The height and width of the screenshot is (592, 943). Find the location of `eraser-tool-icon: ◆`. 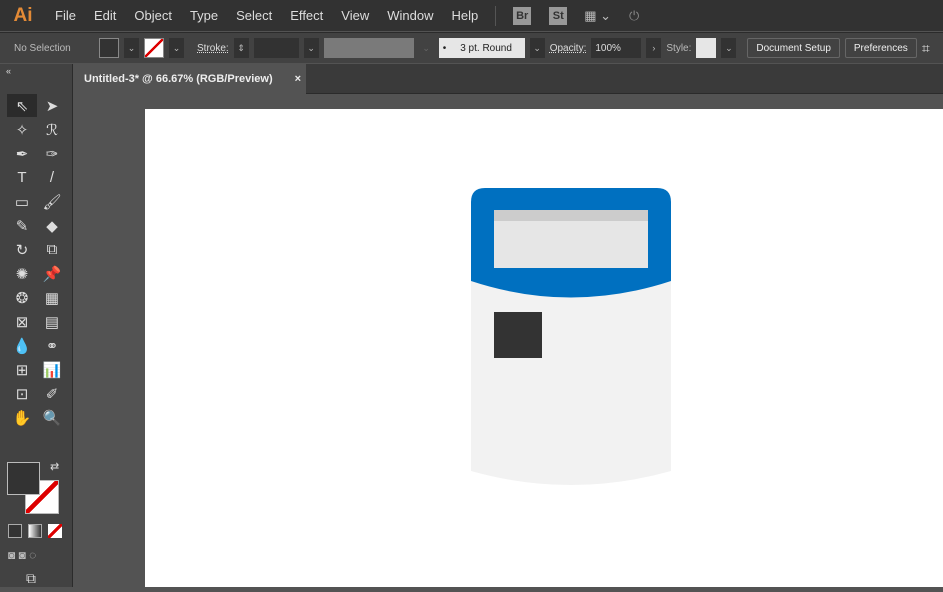

eraser-tool-icon: ◆ is located at coordinates (52, 225).